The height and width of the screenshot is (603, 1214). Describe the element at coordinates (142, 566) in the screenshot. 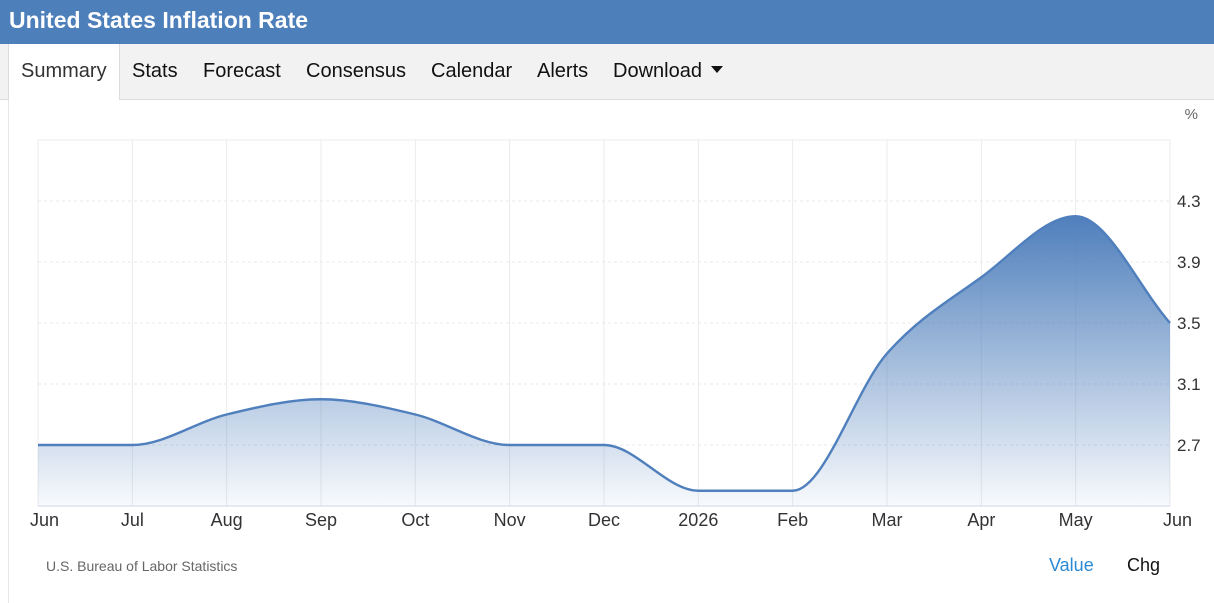

I see `source-label: U.S. Bureau of Labor Statistics` at that location.